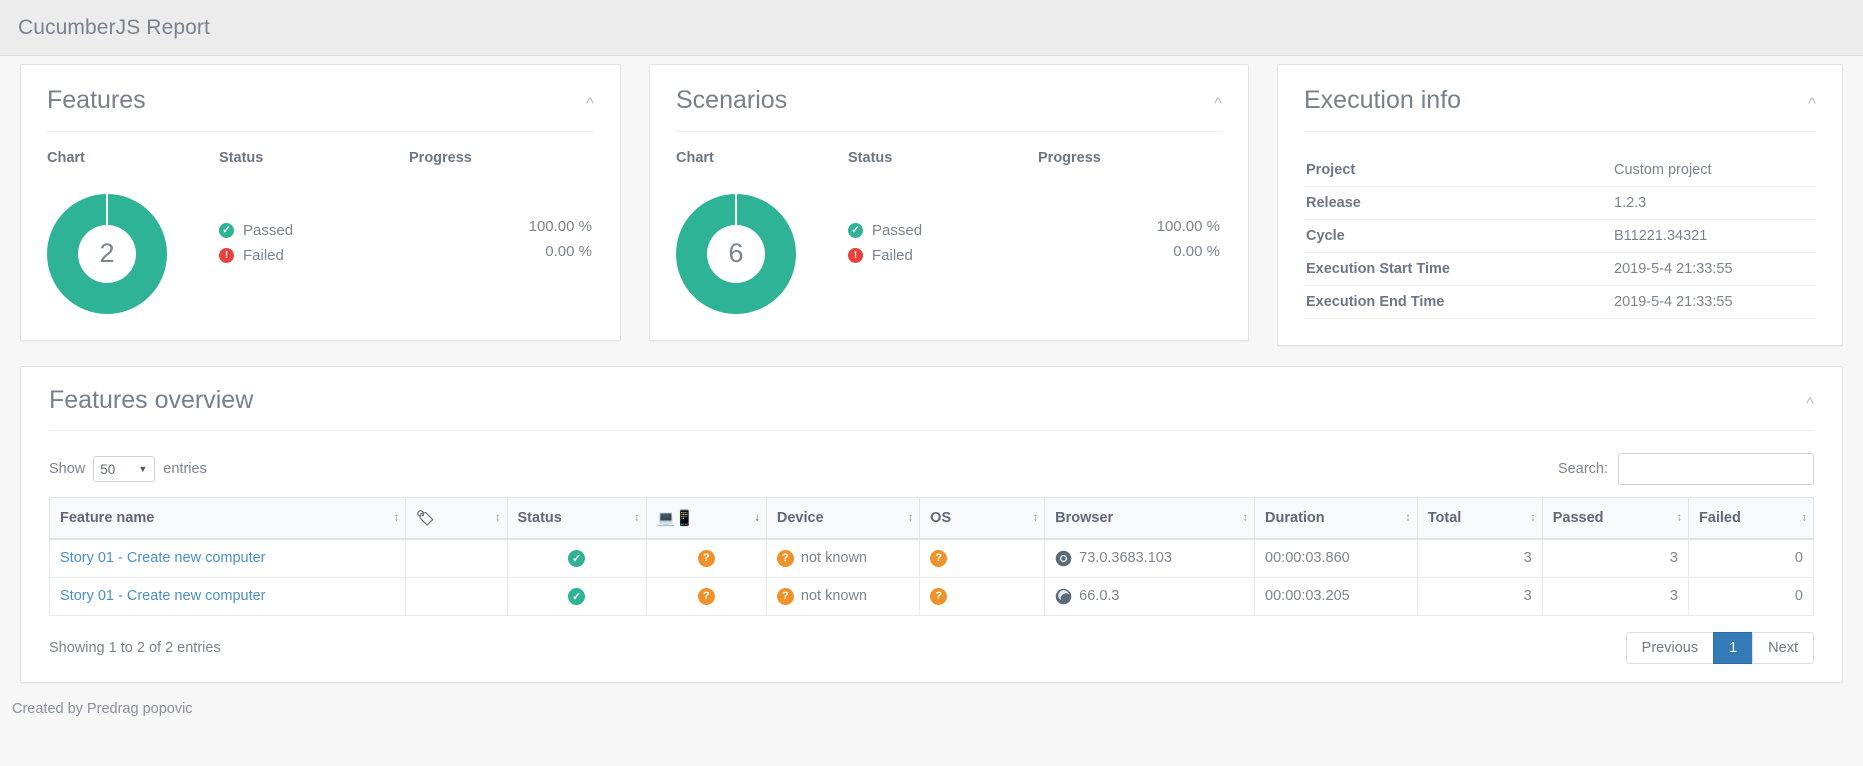 This screenshot has width=1863, height=766. I want to click on scenarios-progress-failed: 0.00 %, so click(1196, 251).